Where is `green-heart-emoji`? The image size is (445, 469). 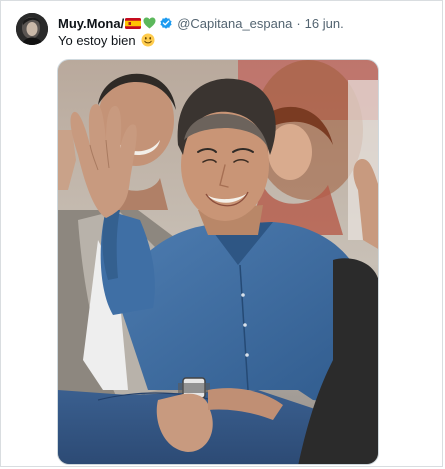
green-heart-emoji is located at coordinates (149, 23).